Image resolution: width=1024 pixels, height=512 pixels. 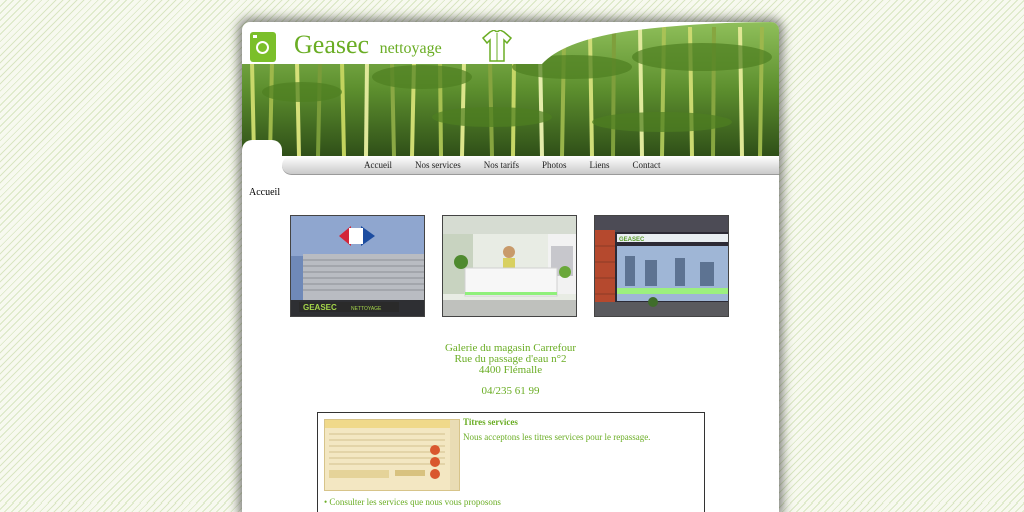 What do you see at coordinates (265, 192) in the screenshot?
I see `page-title: Accueil` at bounding box center [265, 192].